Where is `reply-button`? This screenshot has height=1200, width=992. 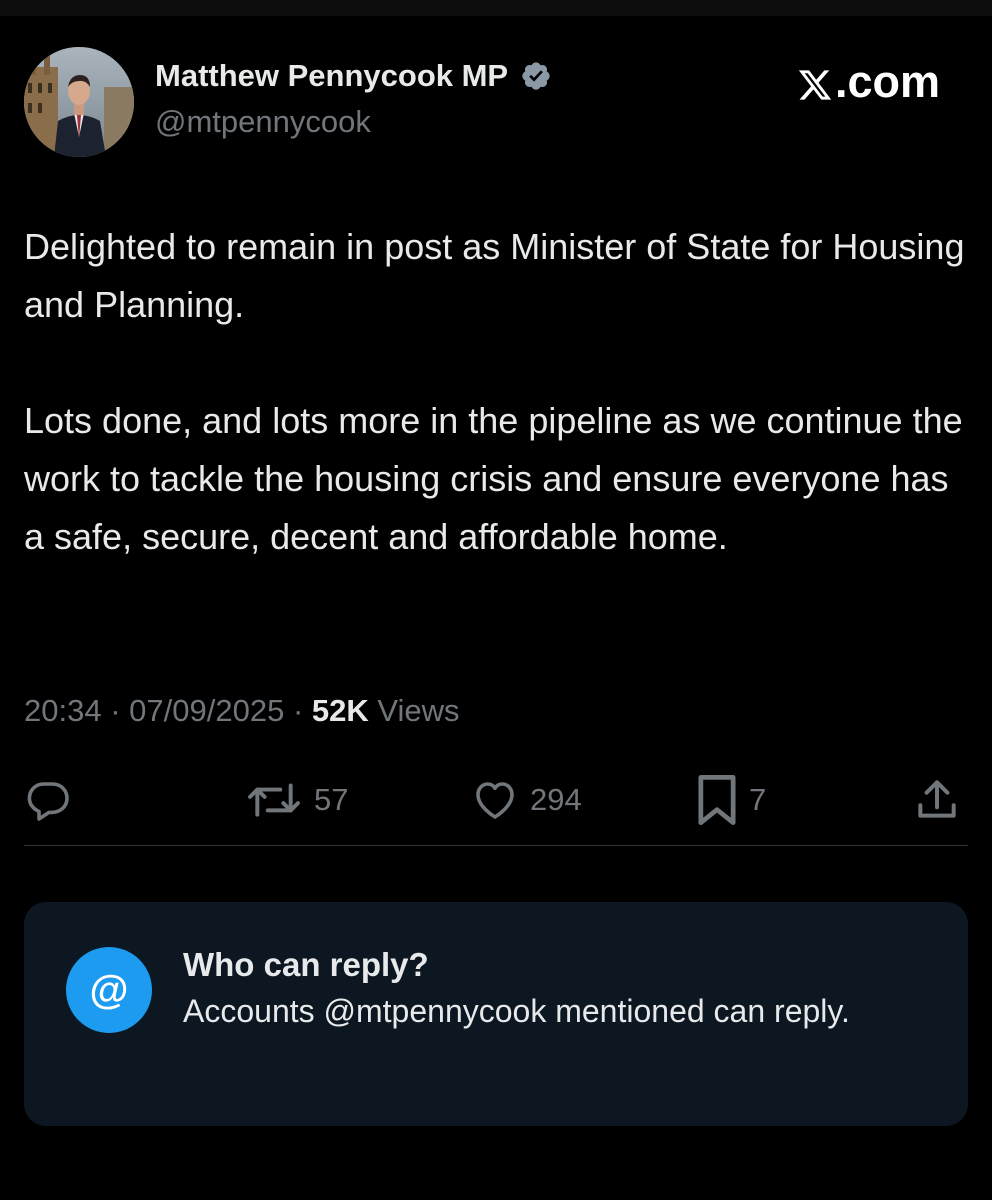 reply-button is located at coordinates (48, 800).